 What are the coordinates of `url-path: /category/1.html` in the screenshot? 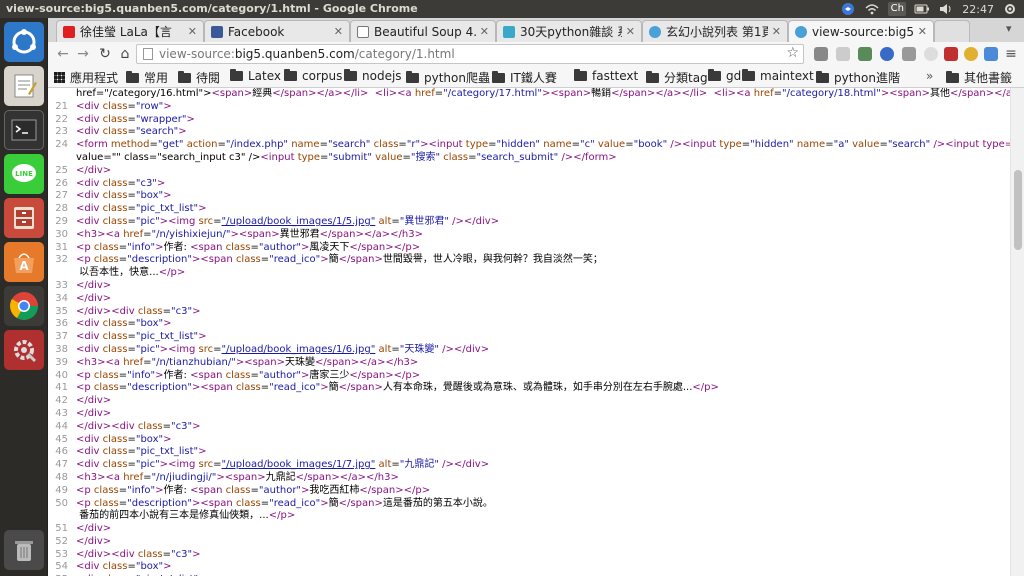 It's located at (404, 54).